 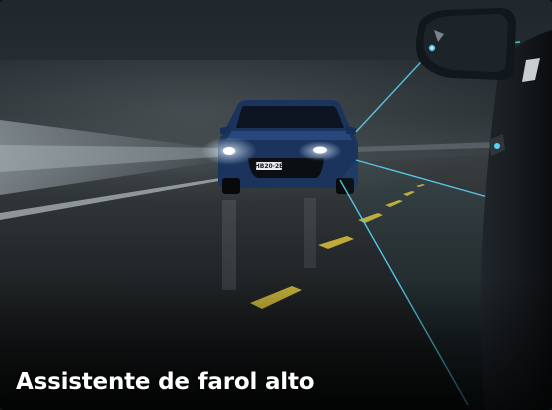 What do you see at coordinates (310, 233) in the screenshot?
I see `headlight-reflection-right` at bounding box center [310, 233].